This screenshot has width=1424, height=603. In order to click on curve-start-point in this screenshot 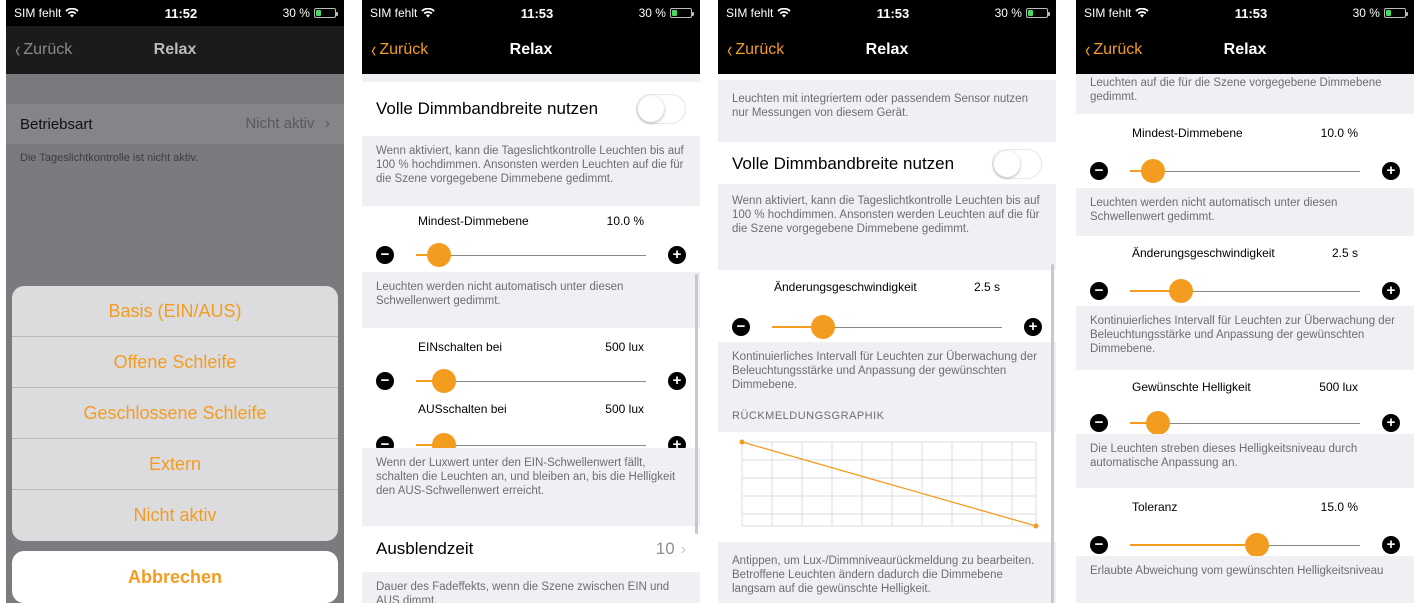, I will do `click(742, 442)`.